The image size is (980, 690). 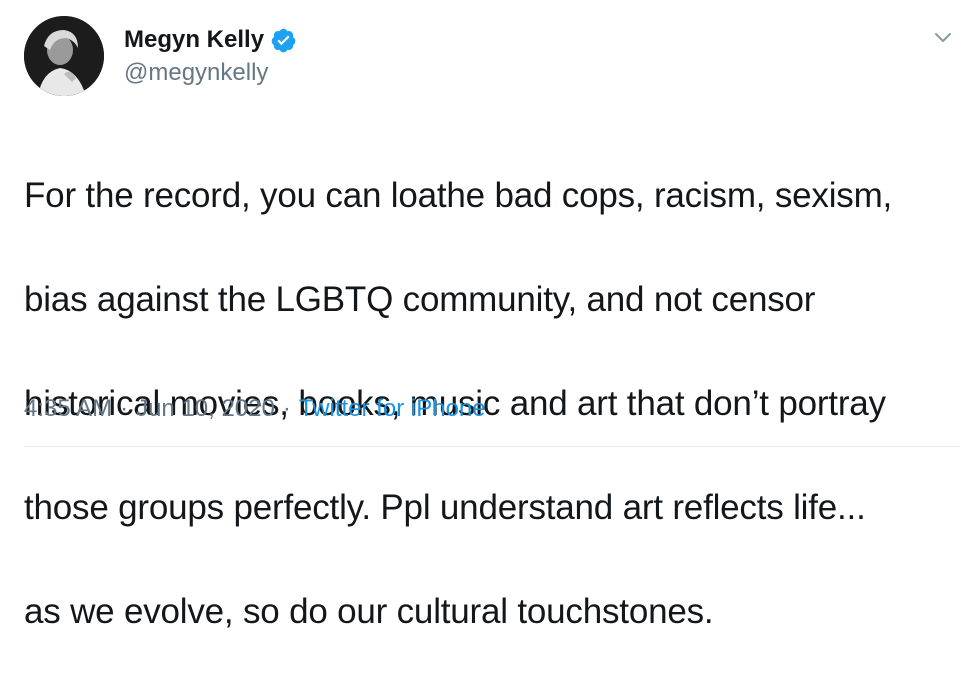 I want to click on author-handle: @megynkelly, so click(x=196, y=73).